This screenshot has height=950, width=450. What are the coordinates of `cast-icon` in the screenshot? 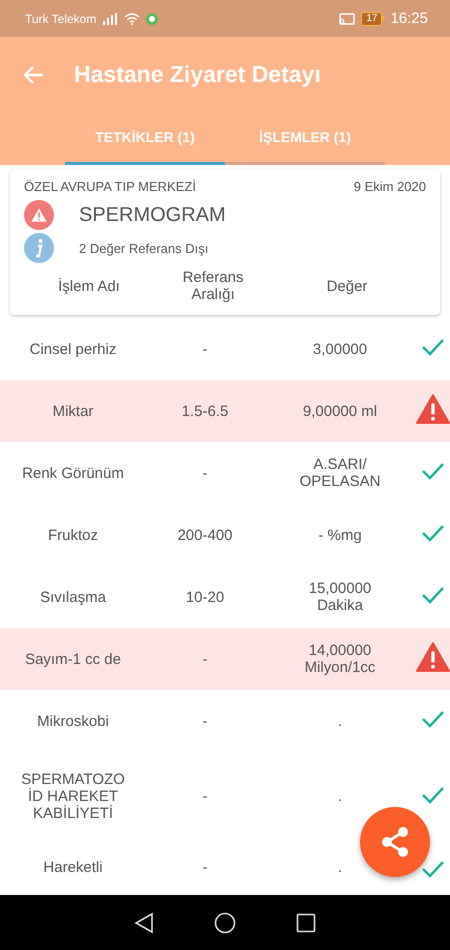 It's located at (347, 18).